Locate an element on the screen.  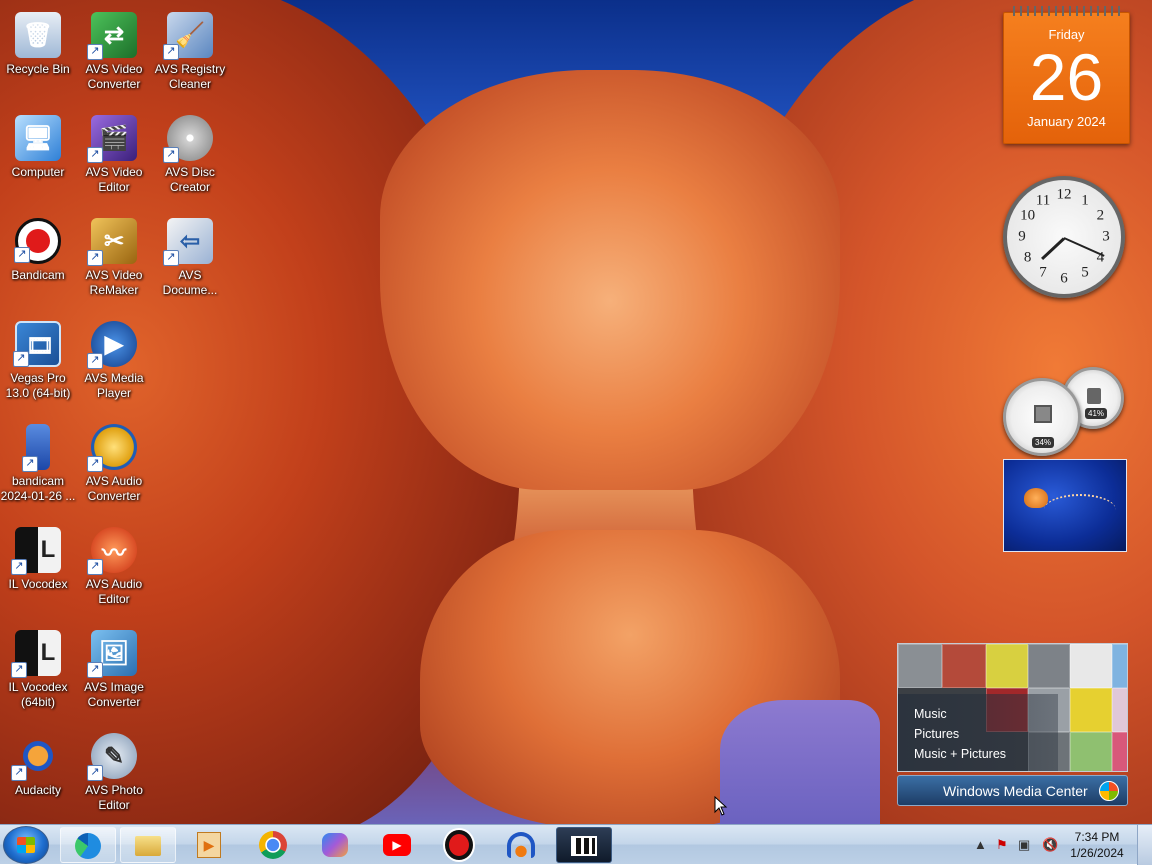
system-tray: ▲ ⚑ ▣ 🔇 7:34 PM 1/26/2024 is located at coordinates (1060, 845).